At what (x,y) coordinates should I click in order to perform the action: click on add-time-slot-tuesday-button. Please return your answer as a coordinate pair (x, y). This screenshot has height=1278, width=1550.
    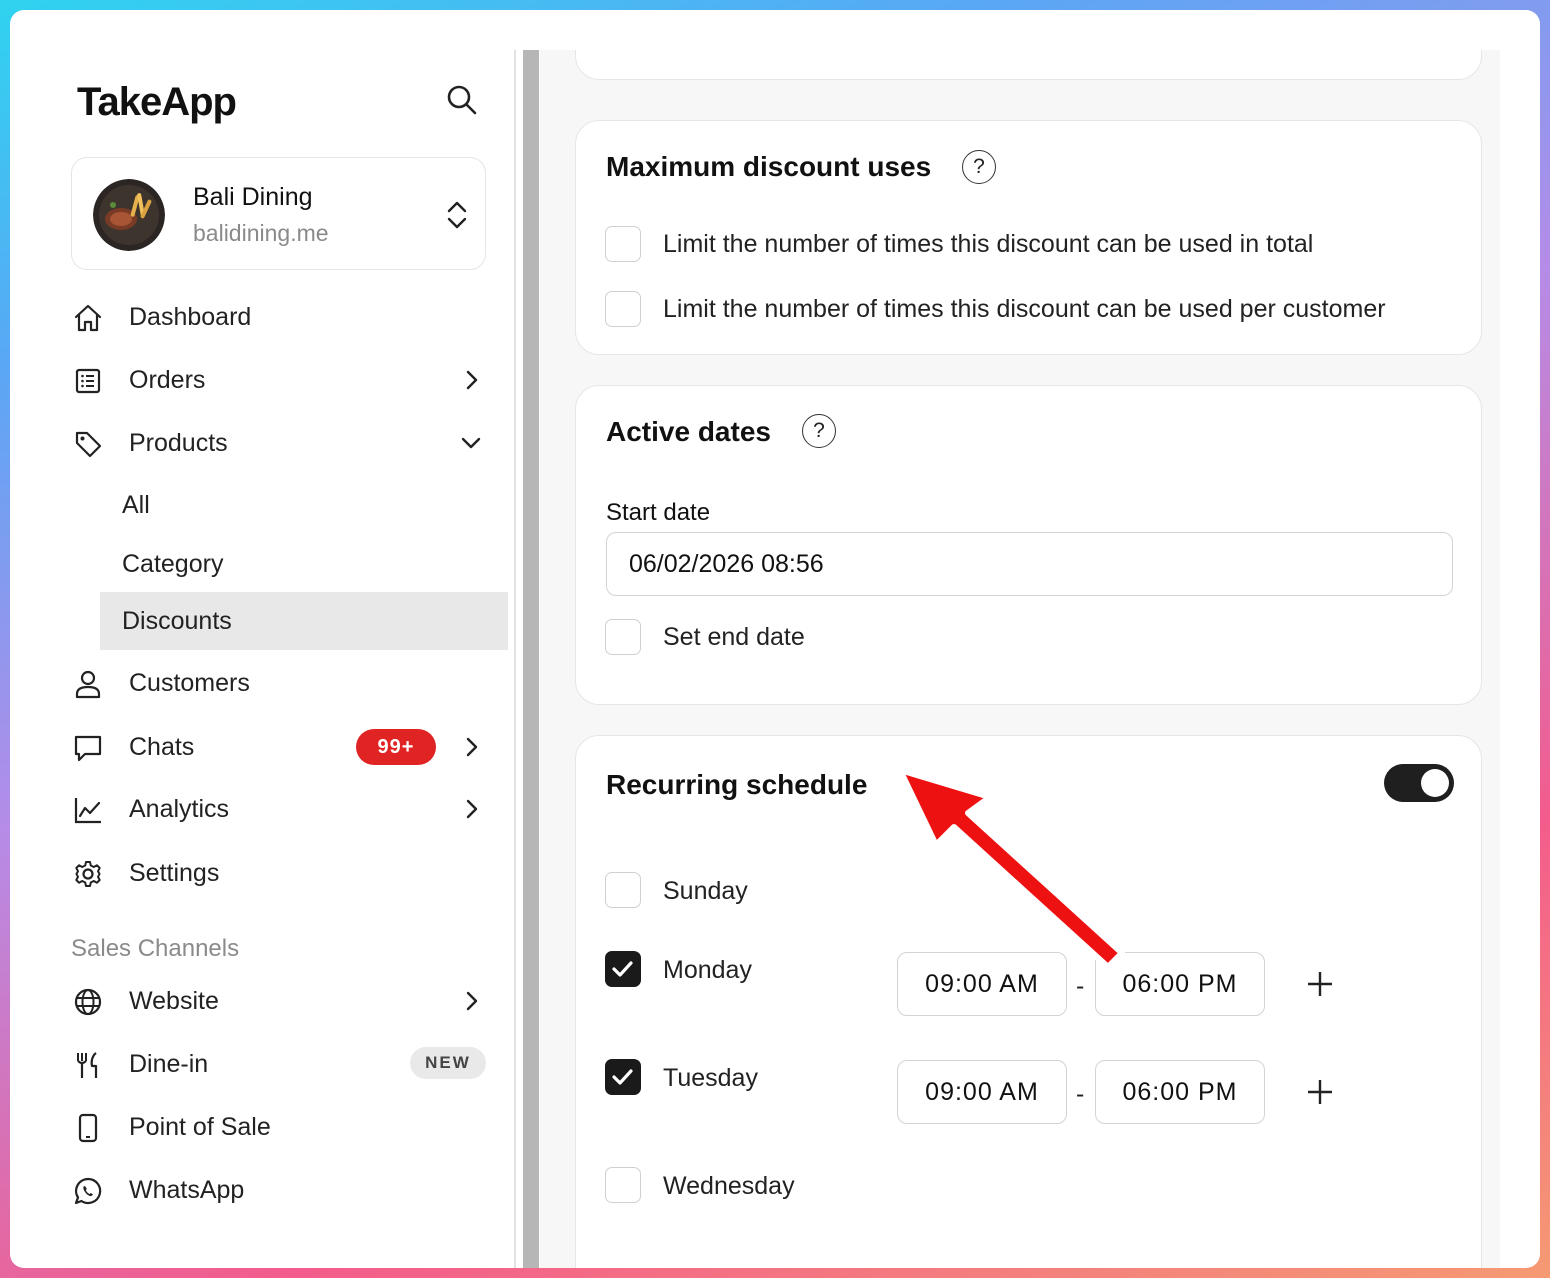
    Looking at the image, I should click on (1320, 1092).